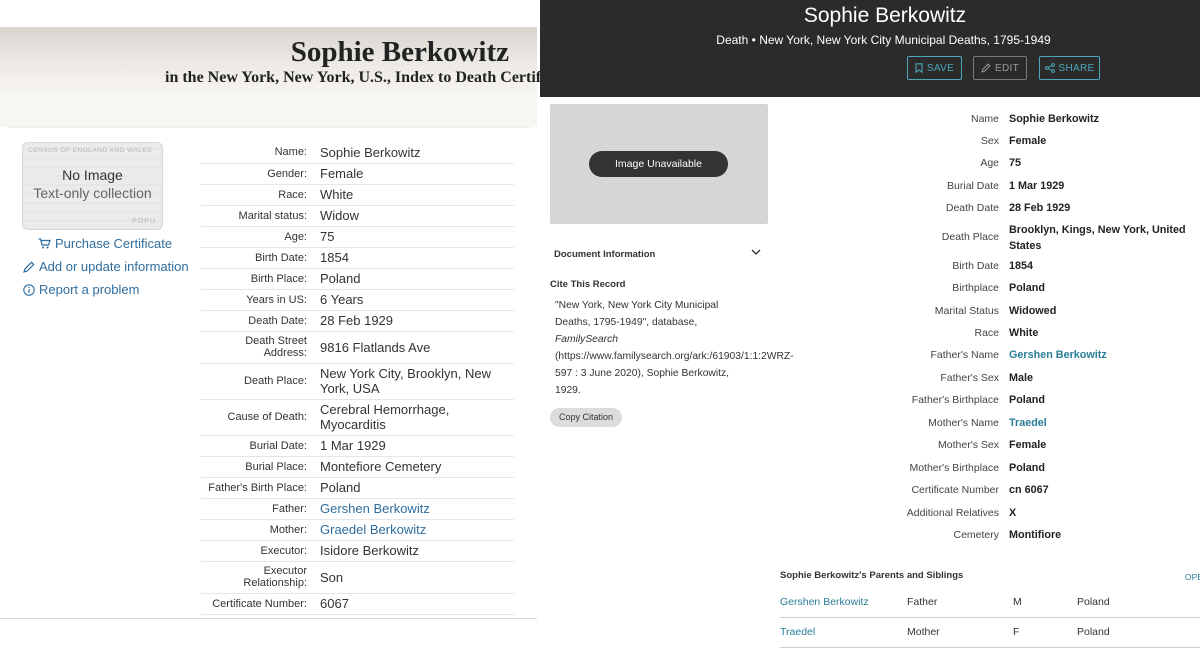 This screenshot has height=653, width=1200. What do you see at coordinates (260, 551) in the screenshot?
I see `field-label: Executor:` at bounding box center [260, 551].